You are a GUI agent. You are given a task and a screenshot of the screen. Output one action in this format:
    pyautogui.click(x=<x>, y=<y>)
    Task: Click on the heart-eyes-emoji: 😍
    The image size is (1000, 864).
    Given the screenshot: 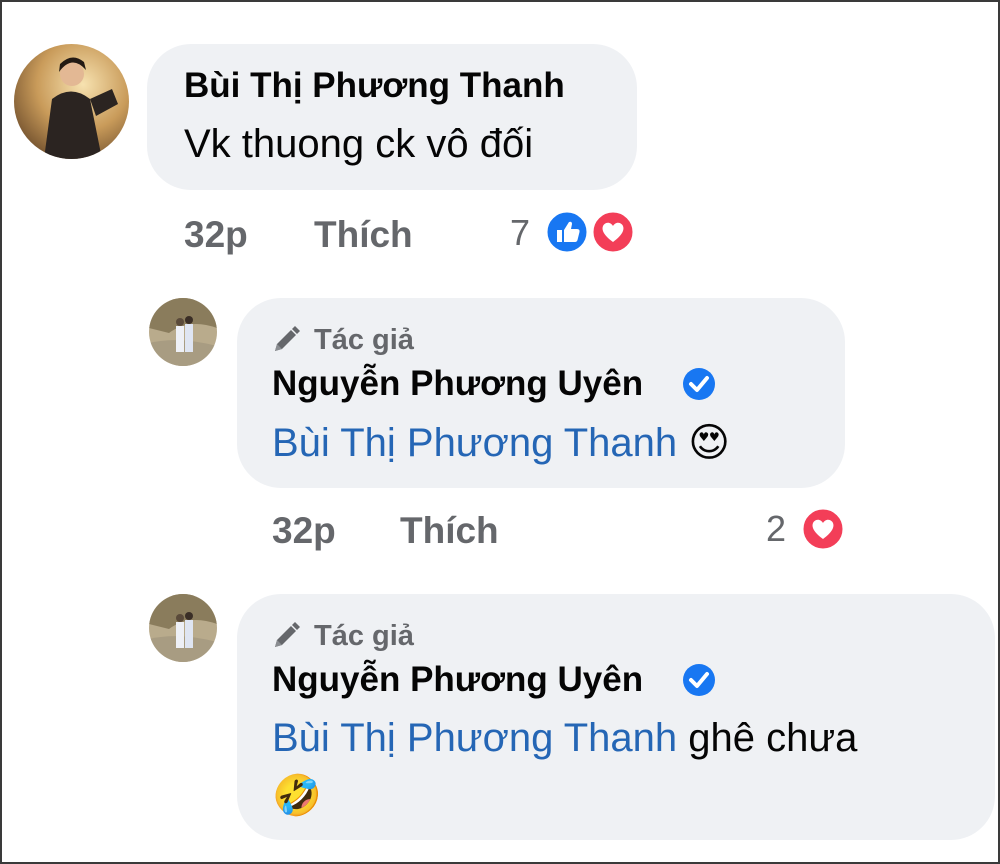 What is the action you would take?
    pyautogui.click(x=709, y=443)
    